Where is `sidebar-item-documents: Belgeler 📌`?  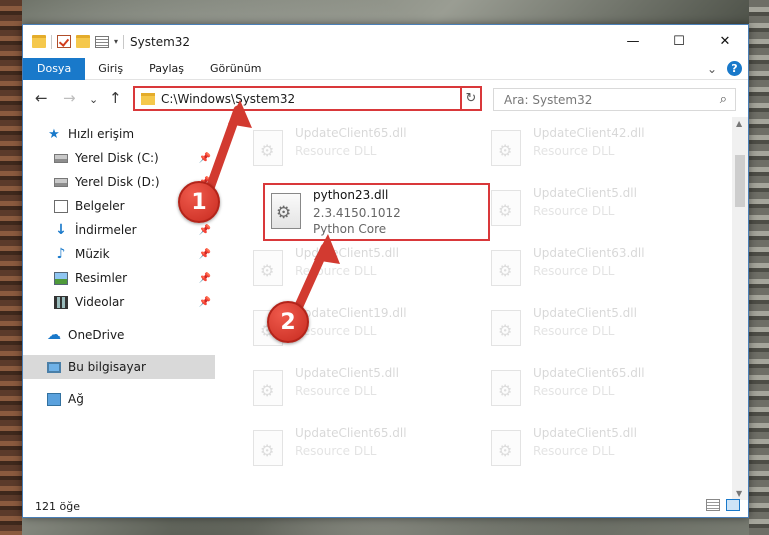
sidebar-item-documents: Belgeler 📌 is located at coordinates (119, 206).